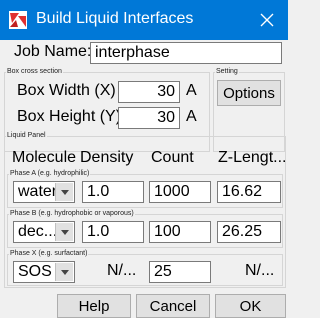  What do you see at coordinates (107, 157) in the screenshot?
I see `header-density: Density` at bounding box center [107, 157].